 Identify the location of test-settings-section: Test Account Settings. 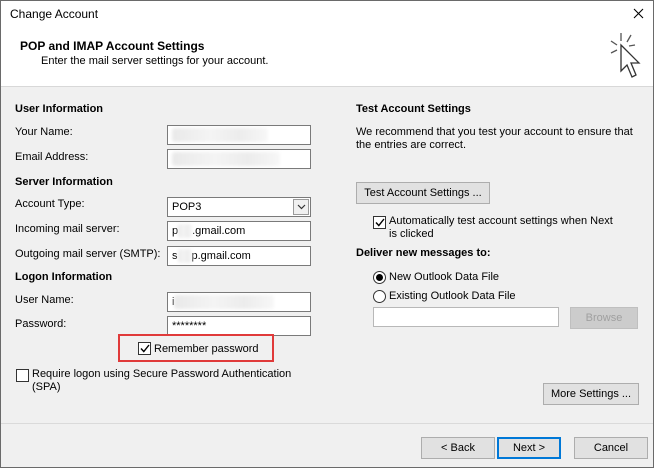
(413, 109).